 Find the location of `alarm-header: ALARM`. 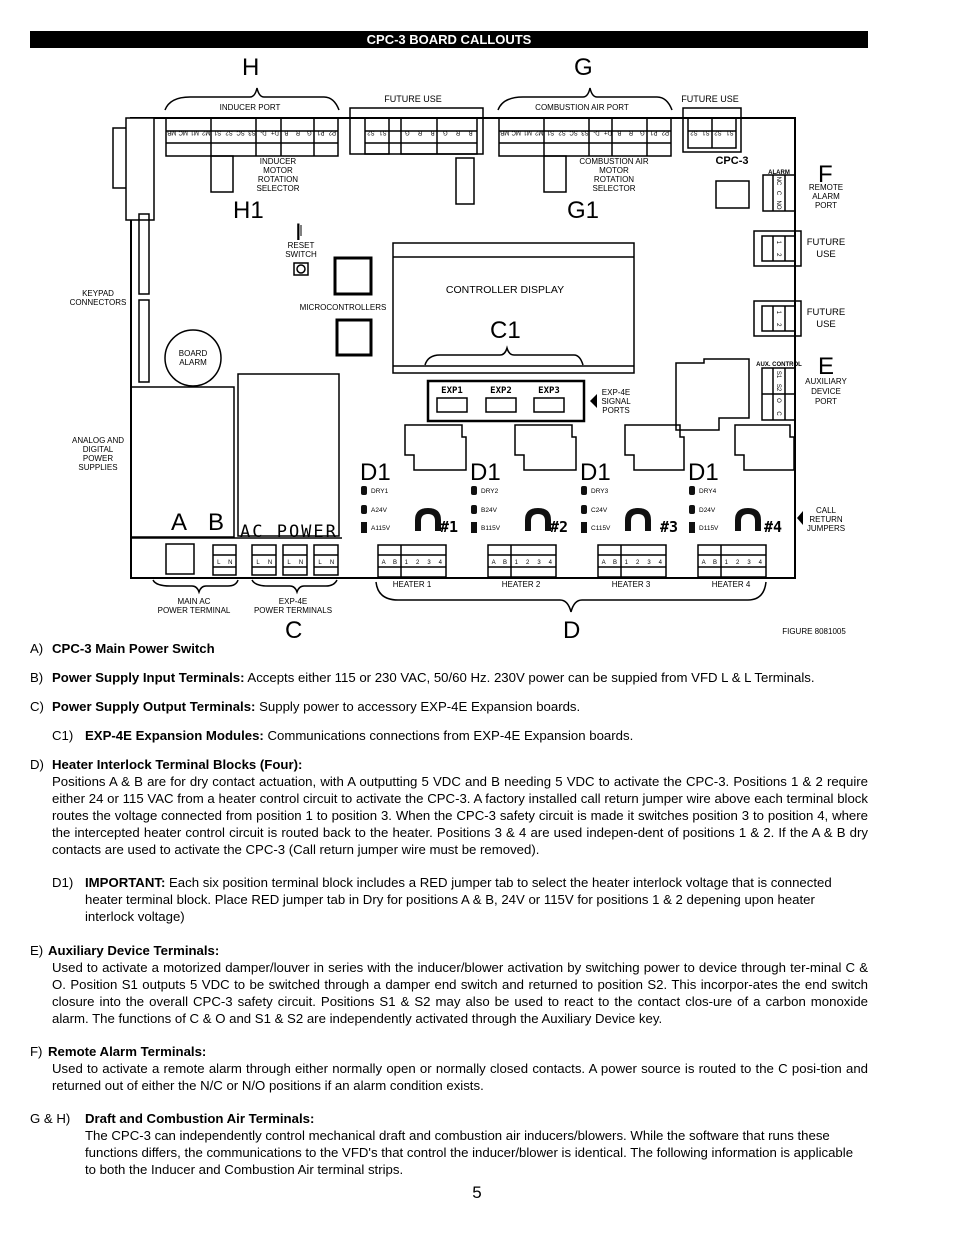

alarm-header: ALARM is located at coordinates (779, 173).